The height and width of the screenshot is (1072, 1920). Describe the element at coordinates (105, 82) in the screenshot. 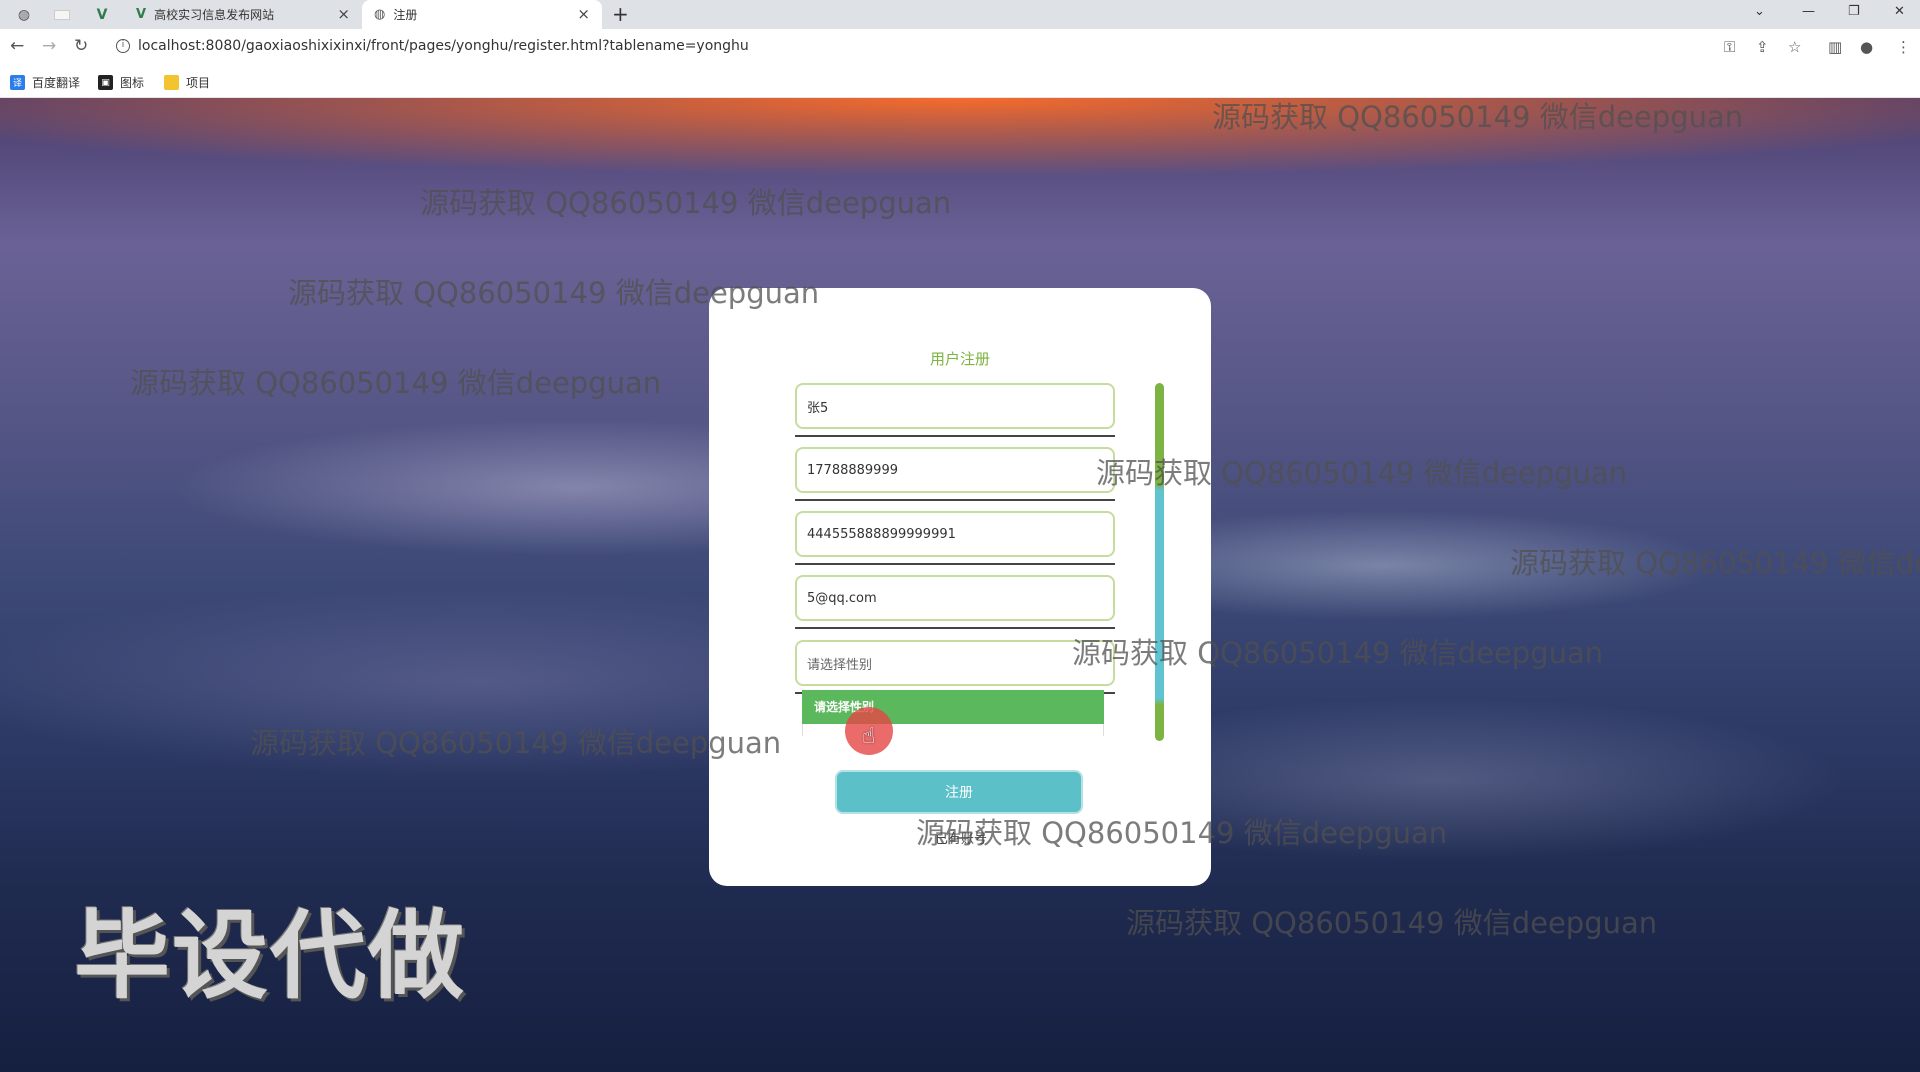

I see `image-icon: ▣` at that location.